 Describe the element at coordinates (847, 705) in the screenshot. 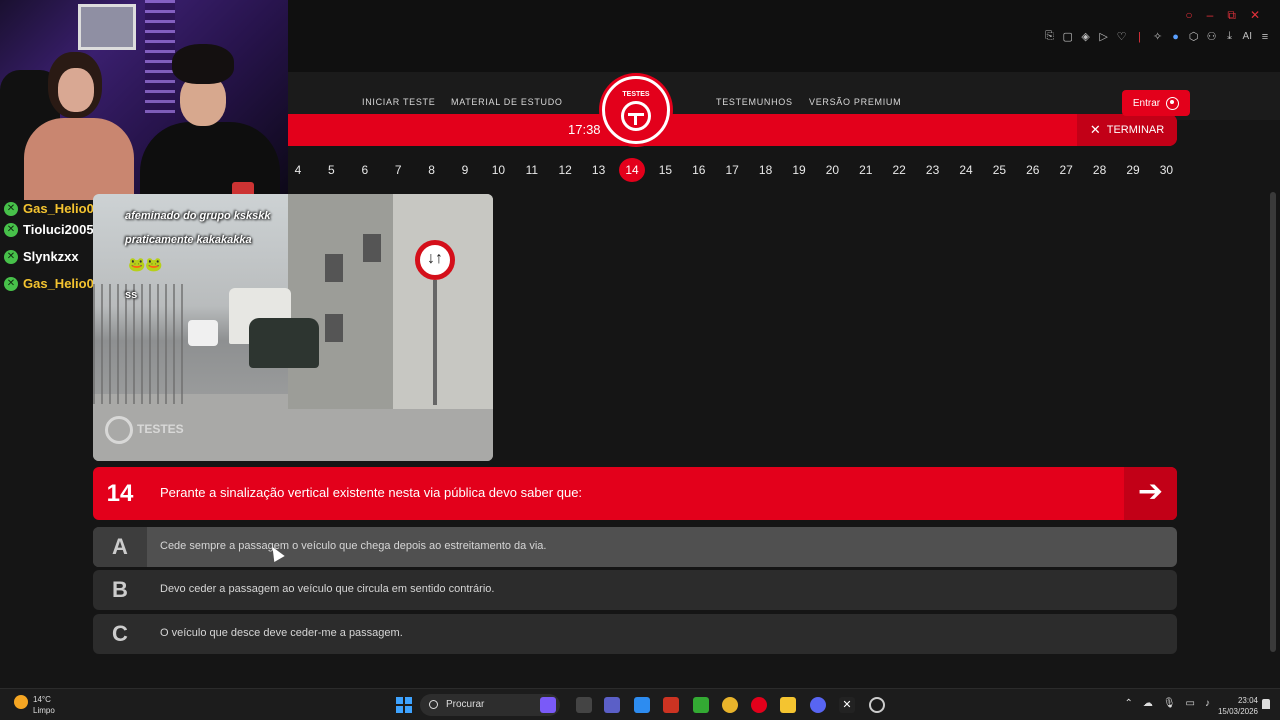

I see `capcut-icon: ✕` at that location.